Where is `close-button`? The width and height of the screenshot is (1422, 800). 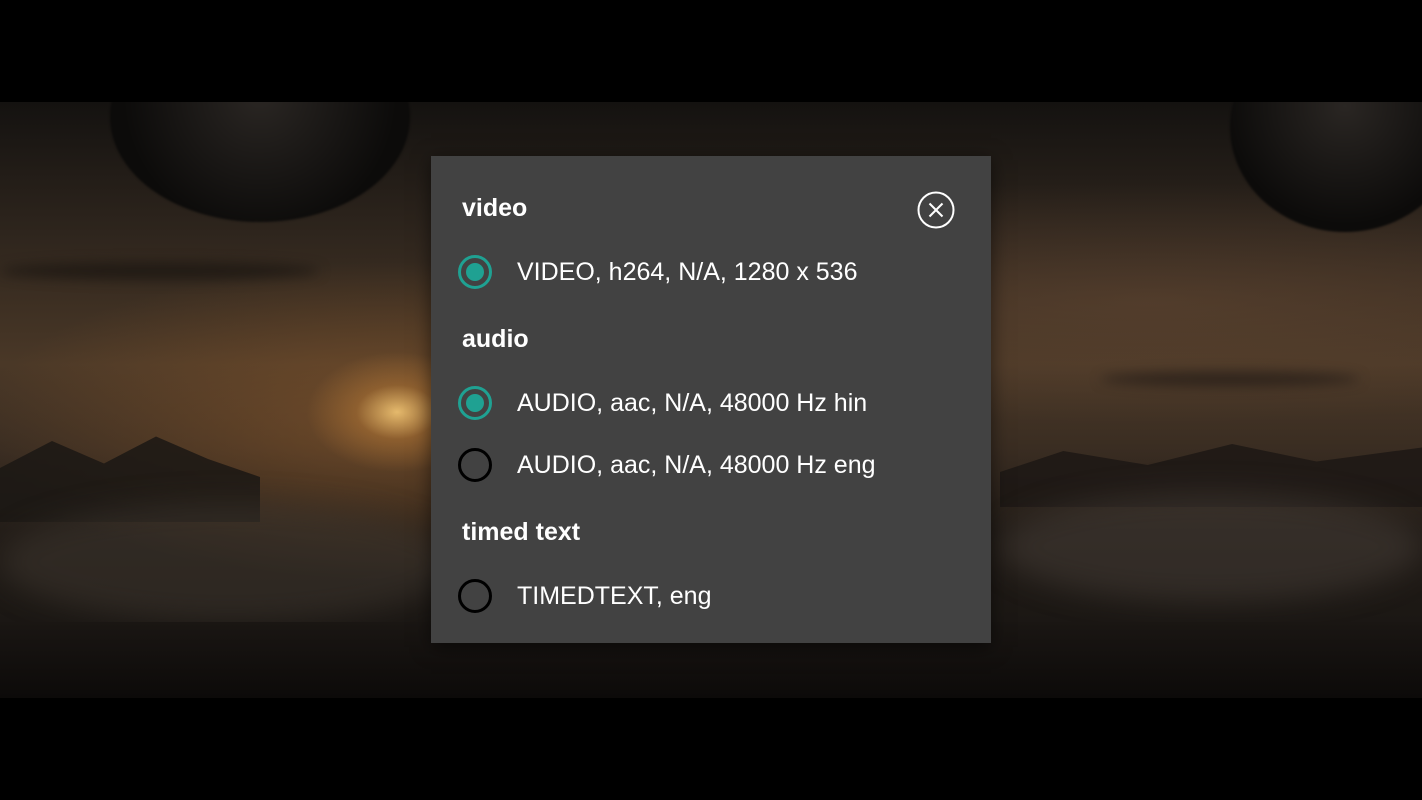 close-button is located at coordinates (936, 210).